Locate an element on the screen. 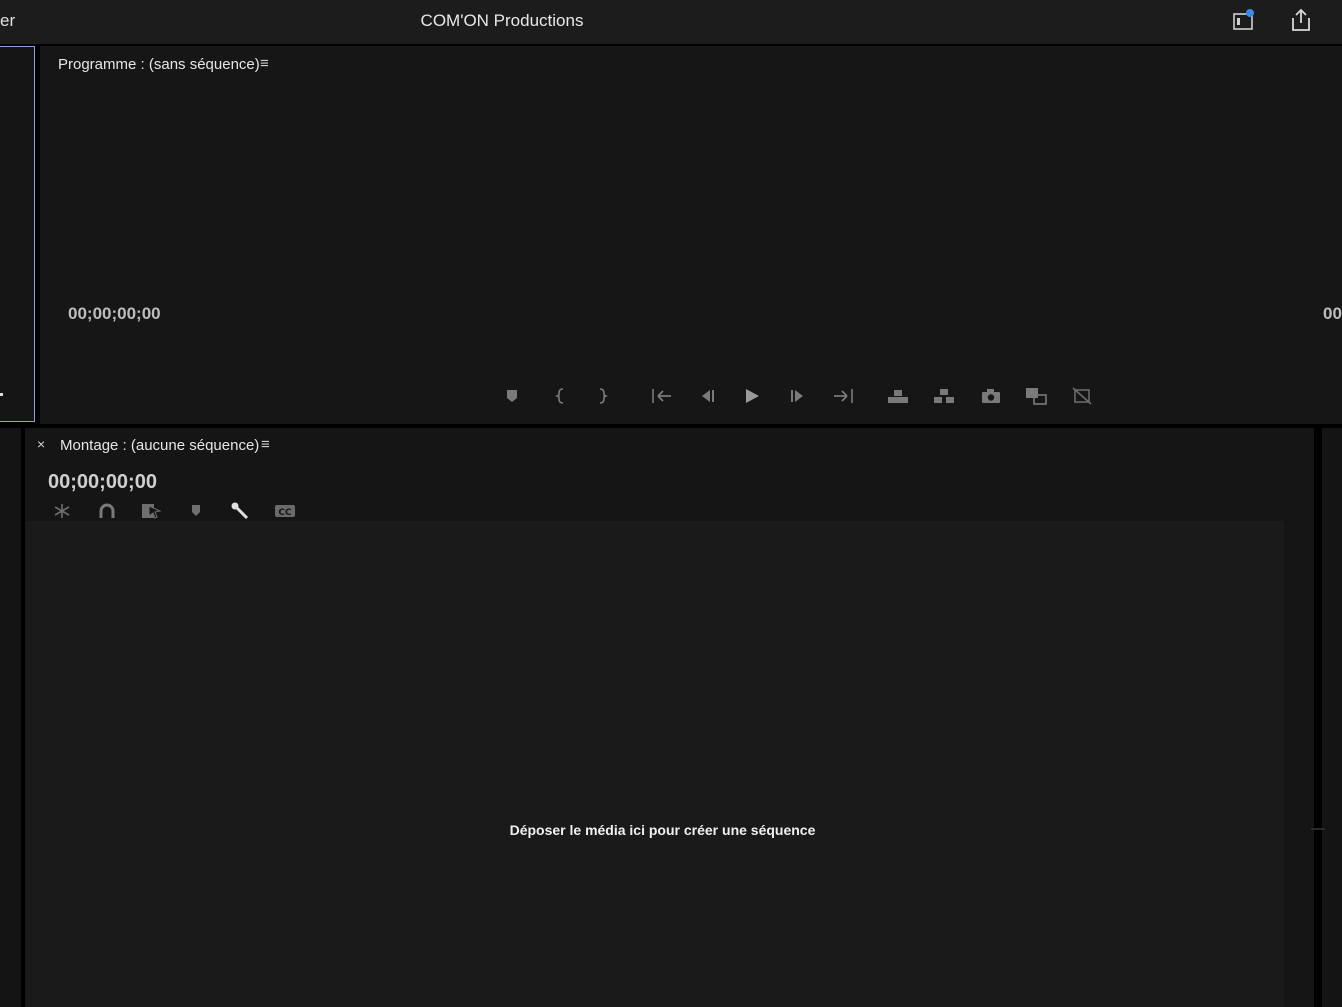 The height and width of the screenshot is (1007, 1342). extract-icon is located at coordinates (944, 396).